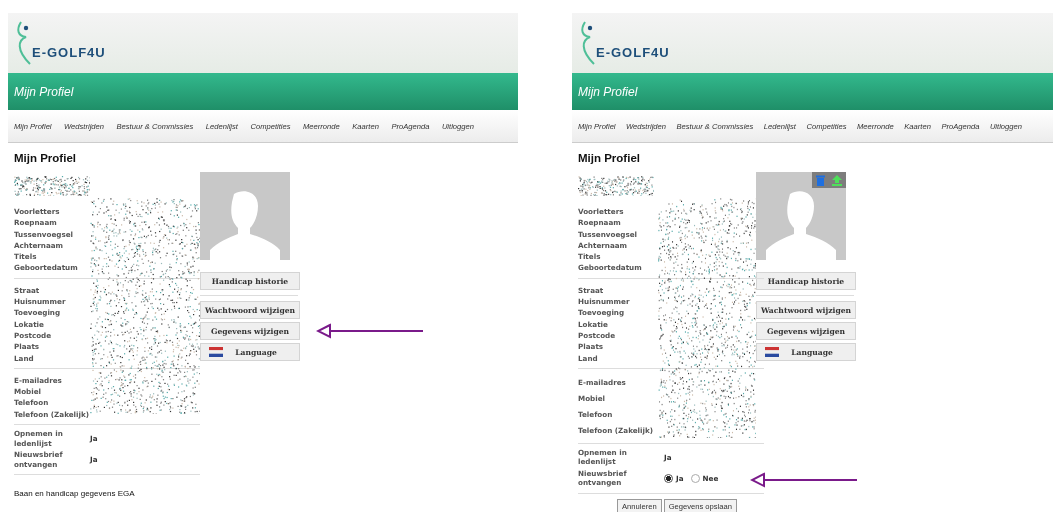 This screenshot has width=1053, height=512. What do you see at coordinates (74, 494) in the screenshot?
I see `section-heading: Baan en handicap gegevens EGA` at bounding box center [74, 494].